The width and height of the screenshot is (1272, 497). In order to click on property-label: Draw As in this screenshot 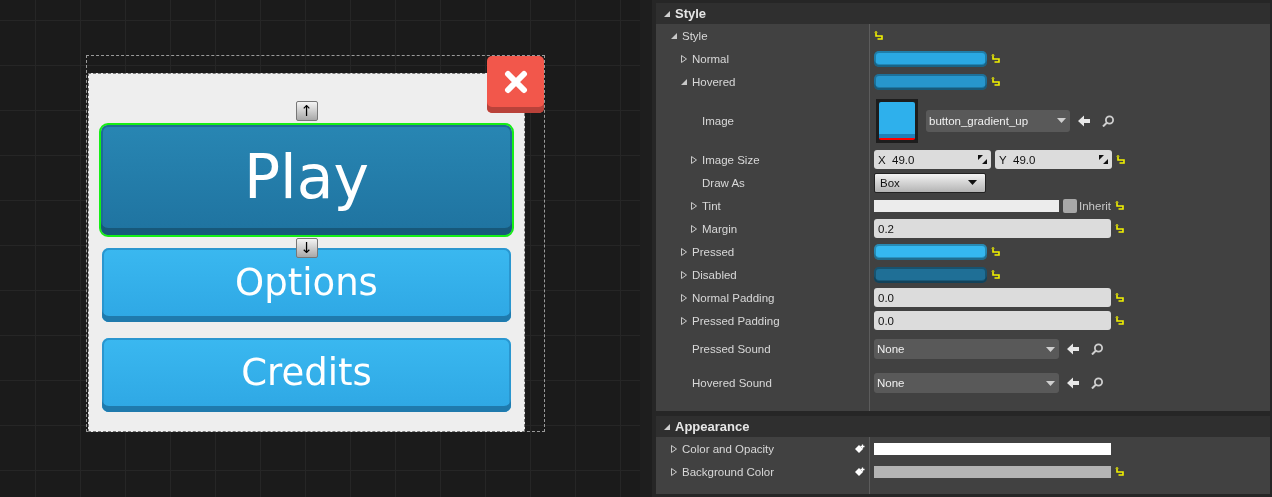, I will do `click(723, 182)`.